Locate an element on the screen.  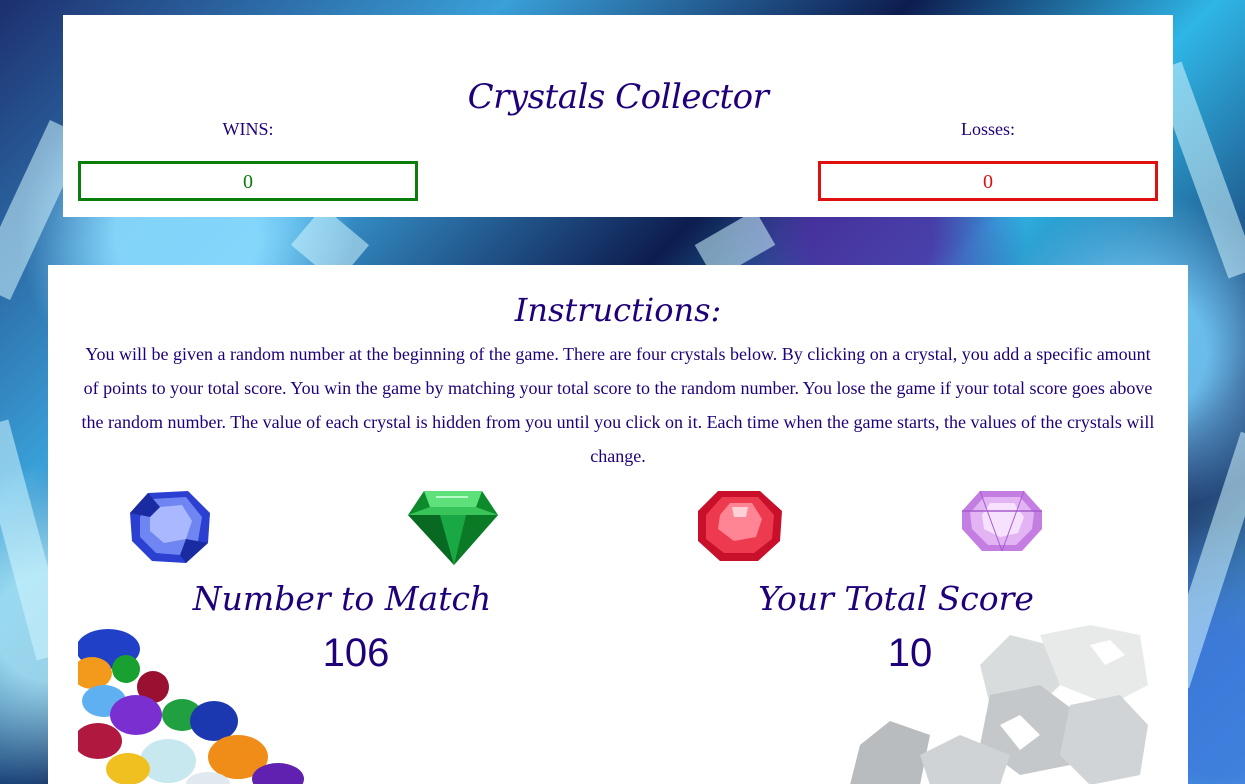
total-score-label: Your Total Score is located at coordinates (896, 598).